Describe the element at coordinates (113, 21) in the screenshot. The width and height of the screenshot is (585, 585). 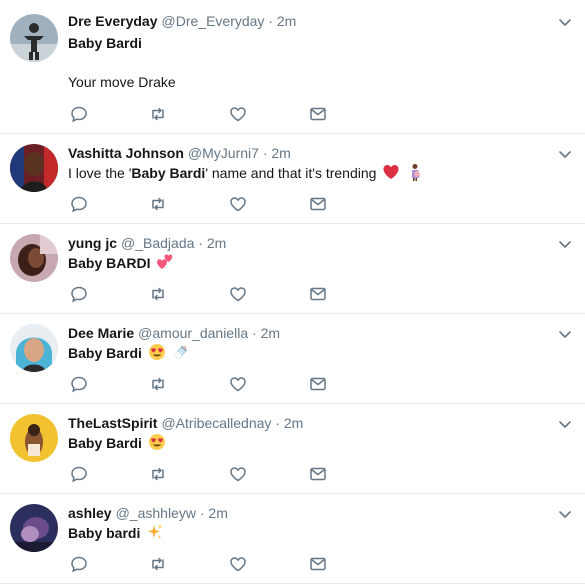
I see `display-name: Dre Everyday` at that location.